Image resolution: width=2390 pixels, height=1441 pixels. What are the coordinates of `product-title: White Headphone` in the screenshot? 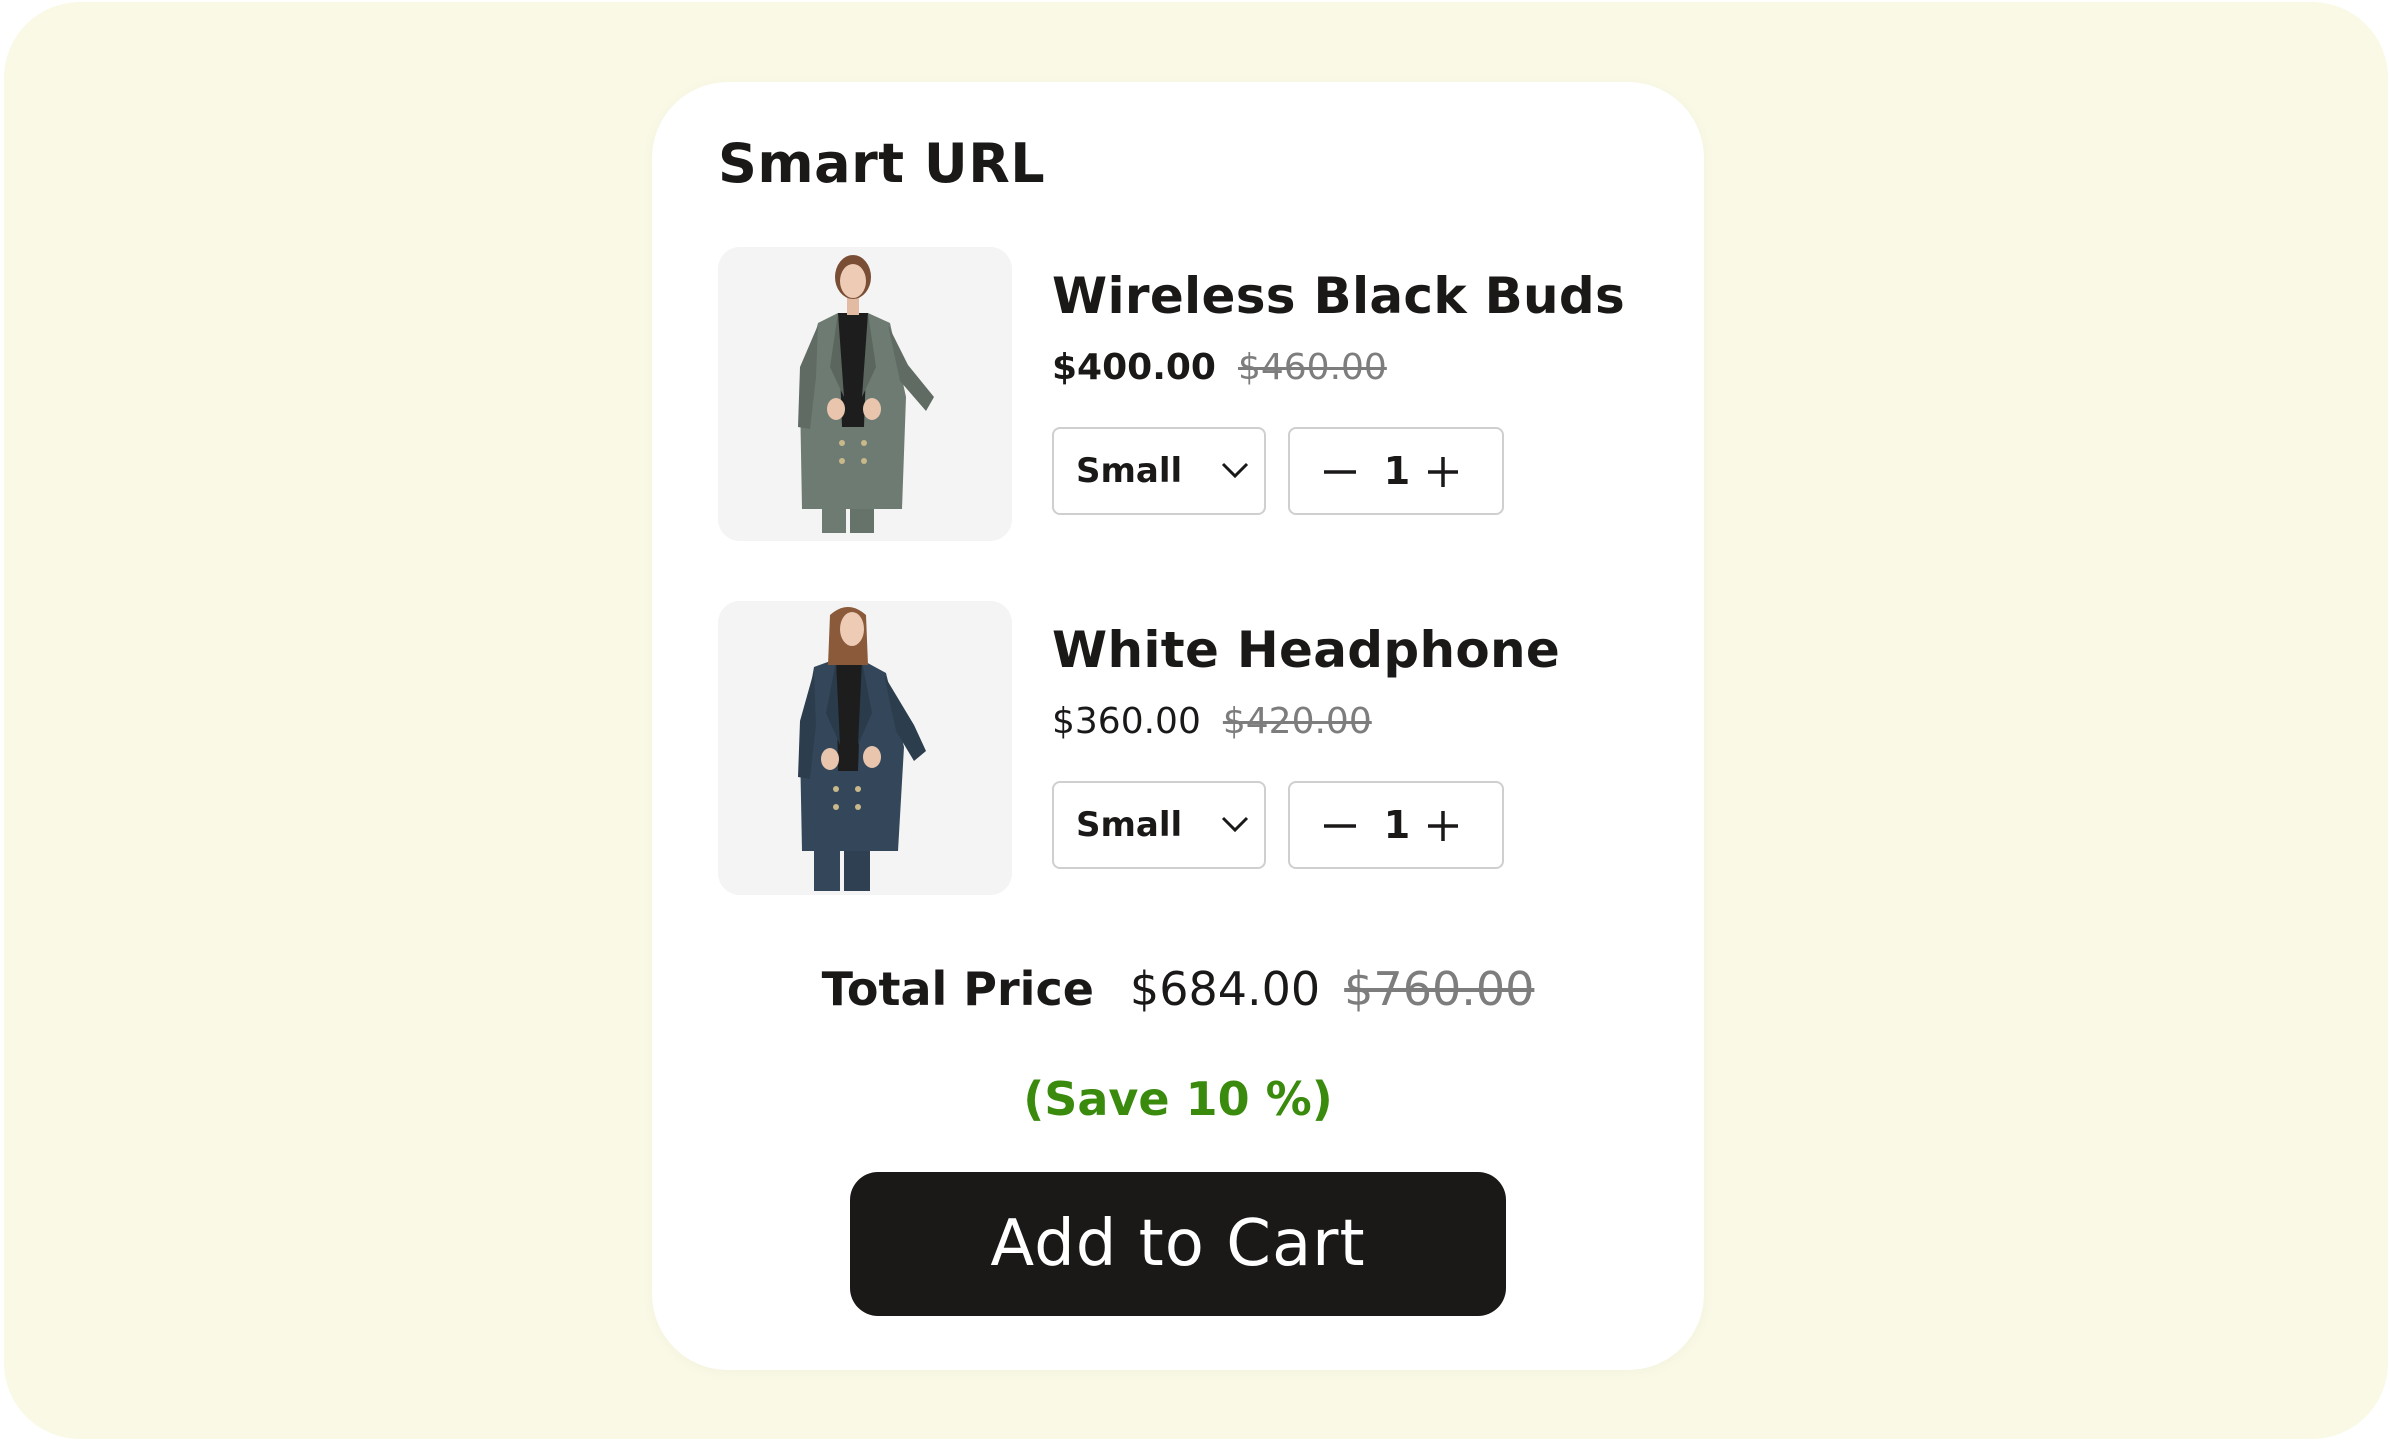 It's located at (1306, 650).